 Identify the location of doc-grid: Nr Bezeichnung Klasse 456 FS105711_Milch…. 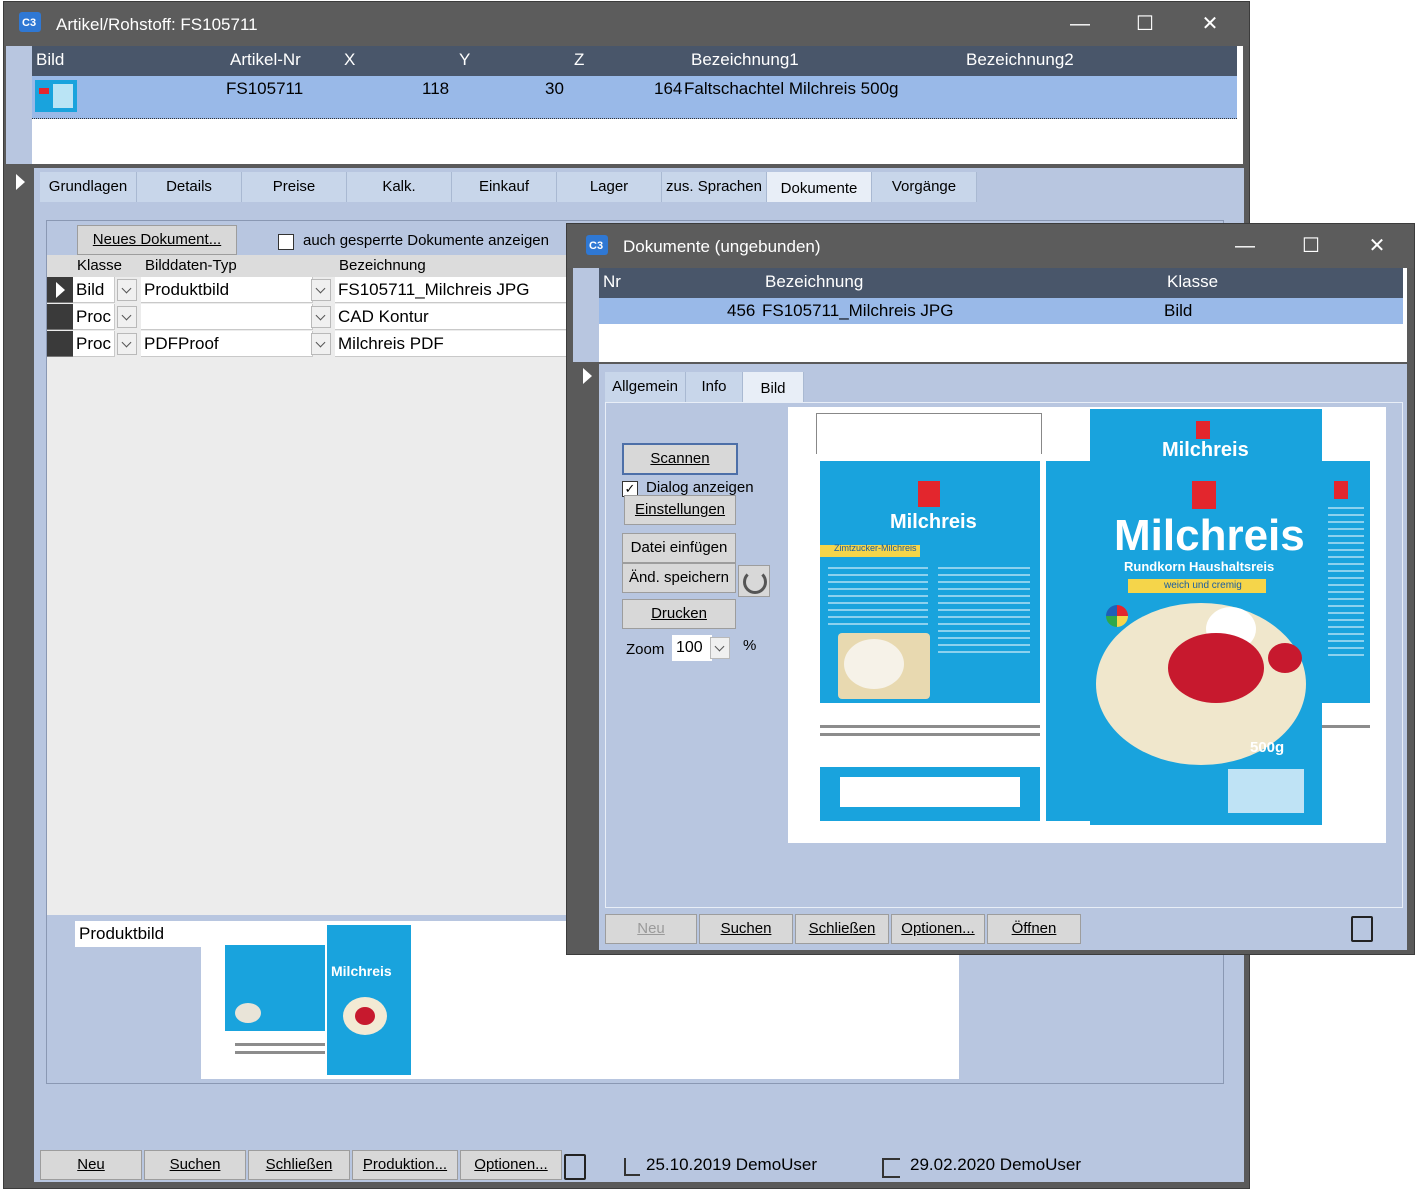
(990, 315).